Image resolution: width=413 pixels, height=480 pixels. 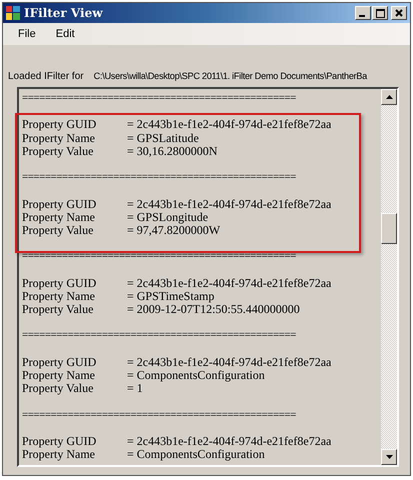 I want to click on maximize-button, so click(x=380, y=13).